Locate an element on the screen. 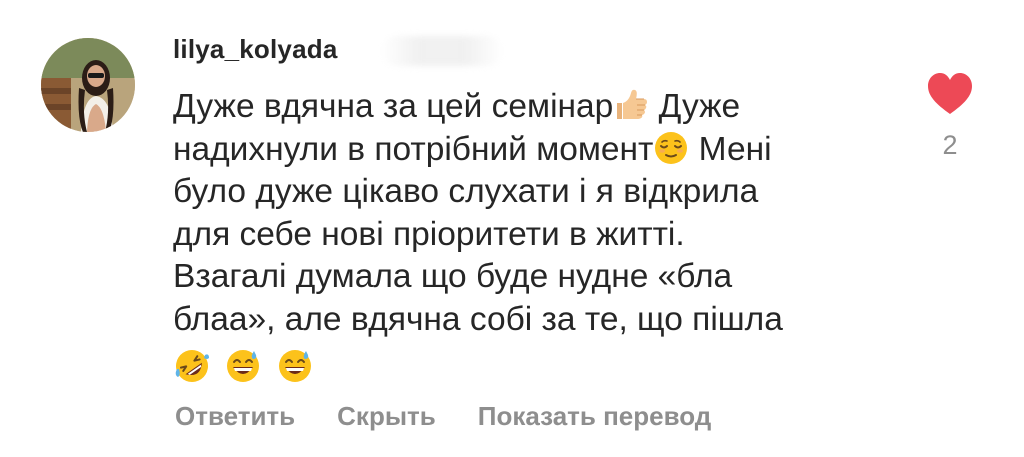  comment-line-2: надихнули в потрібний момент Мені is located at coordinates (472, 149).